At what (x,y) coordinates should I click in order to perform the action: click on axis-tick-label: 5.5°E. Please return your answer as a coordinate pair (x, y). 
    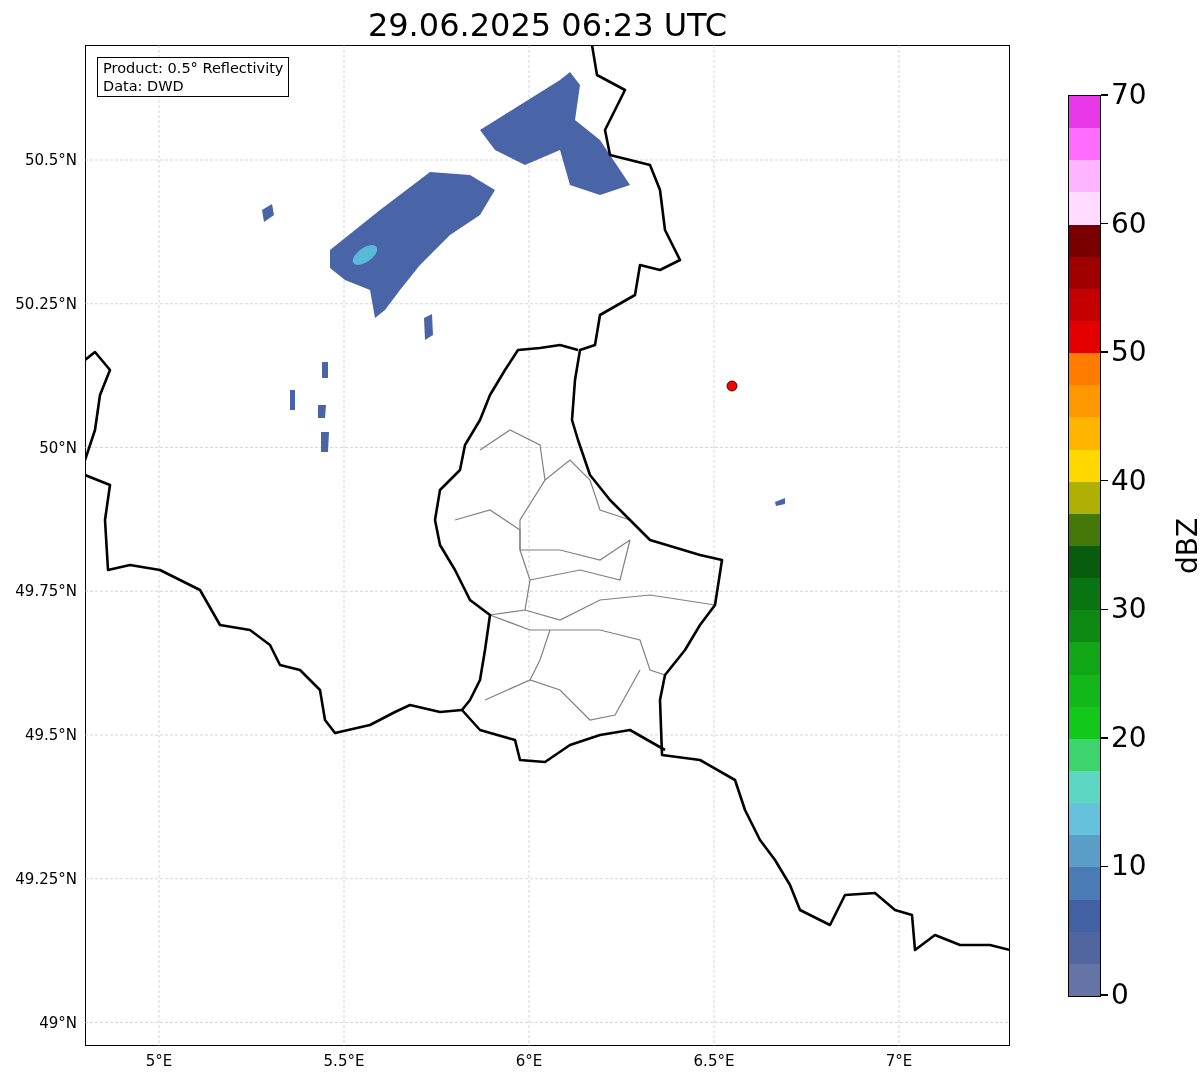
    Looking at the image, I should click on (344, 1061).